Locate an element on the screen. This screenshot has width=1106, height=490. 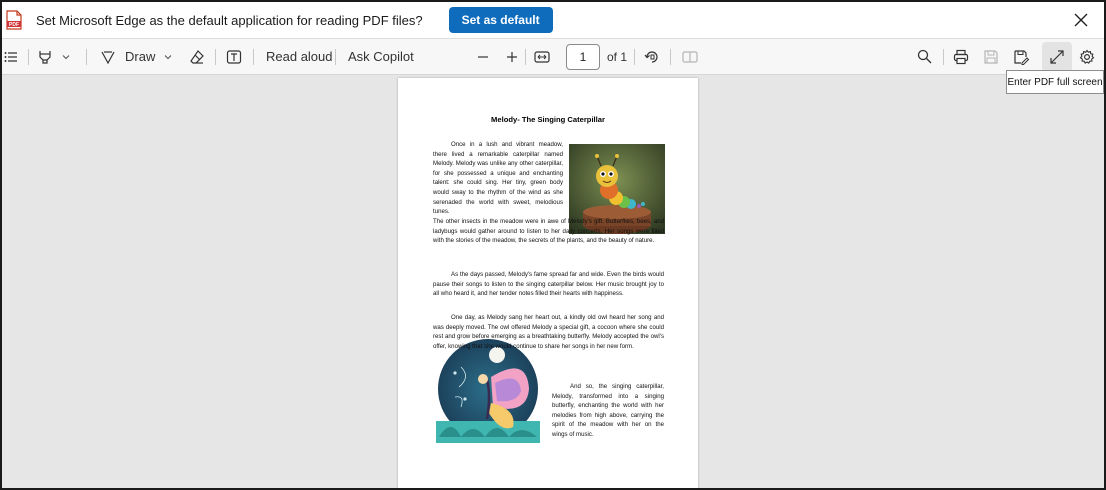
fullscreen-icon is located at coordinates (1057, 56).